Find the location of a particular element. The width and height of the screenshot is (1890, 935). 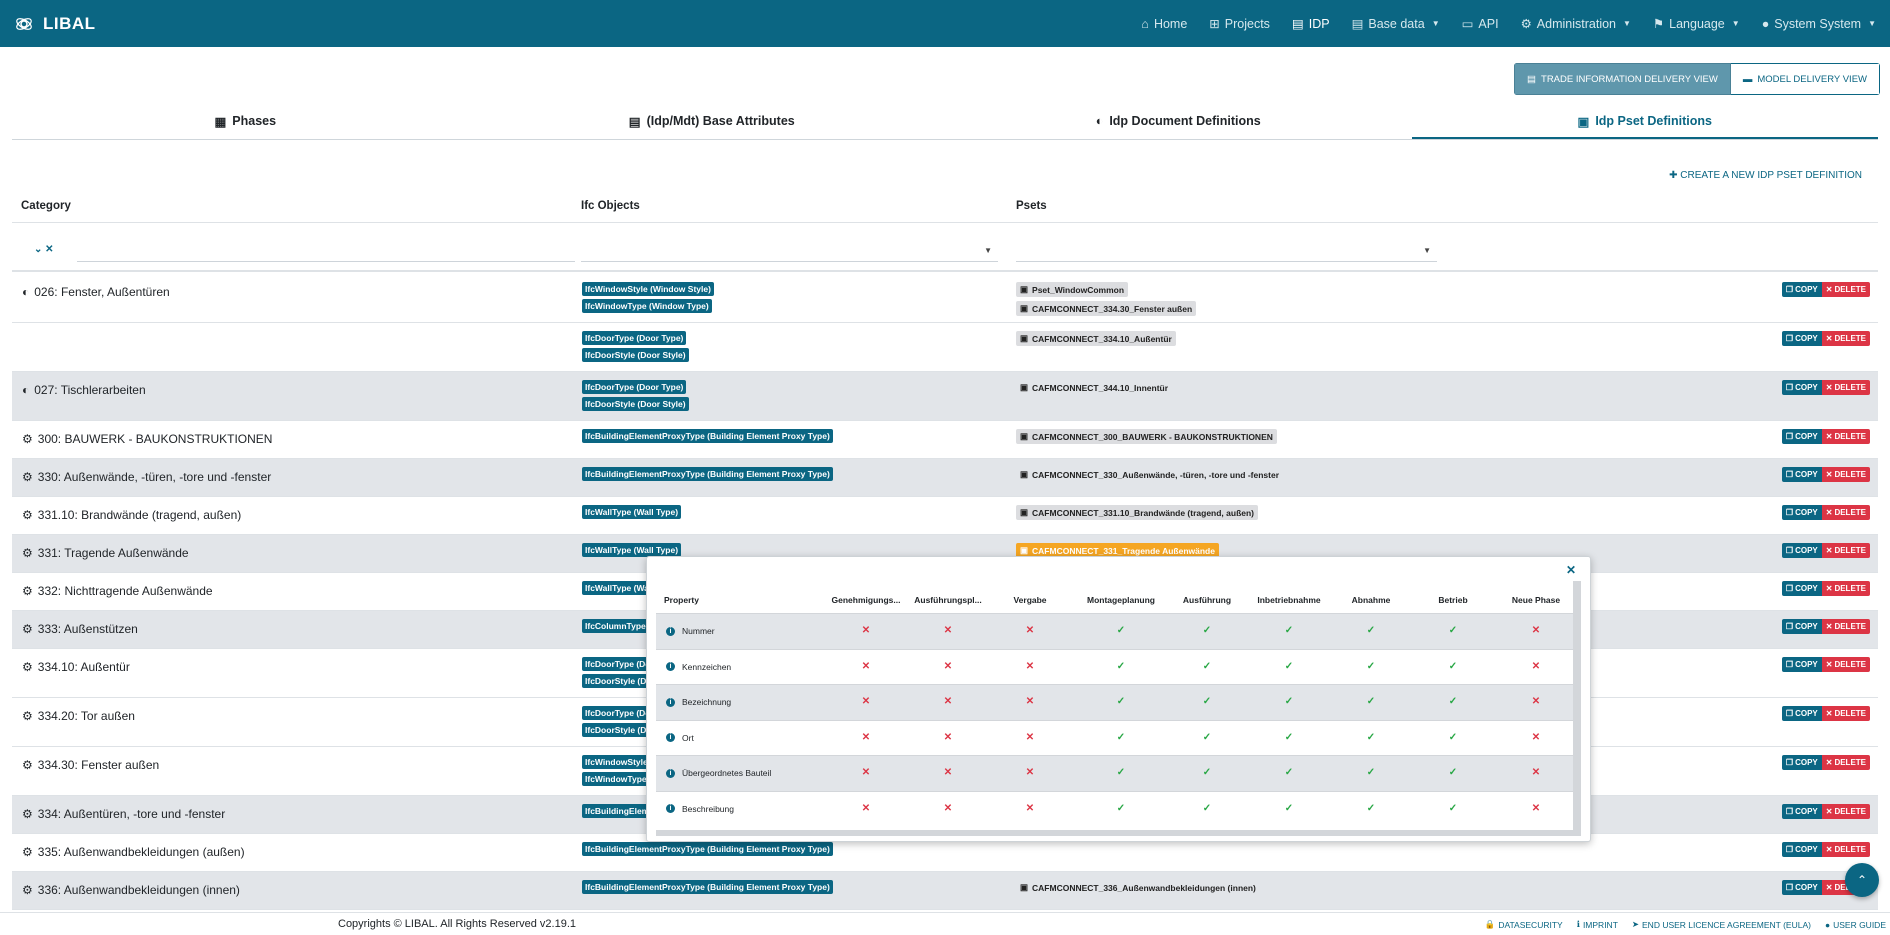

nav-item-language: ⚑ Language ▼ is located at coordinates (1696, 24).